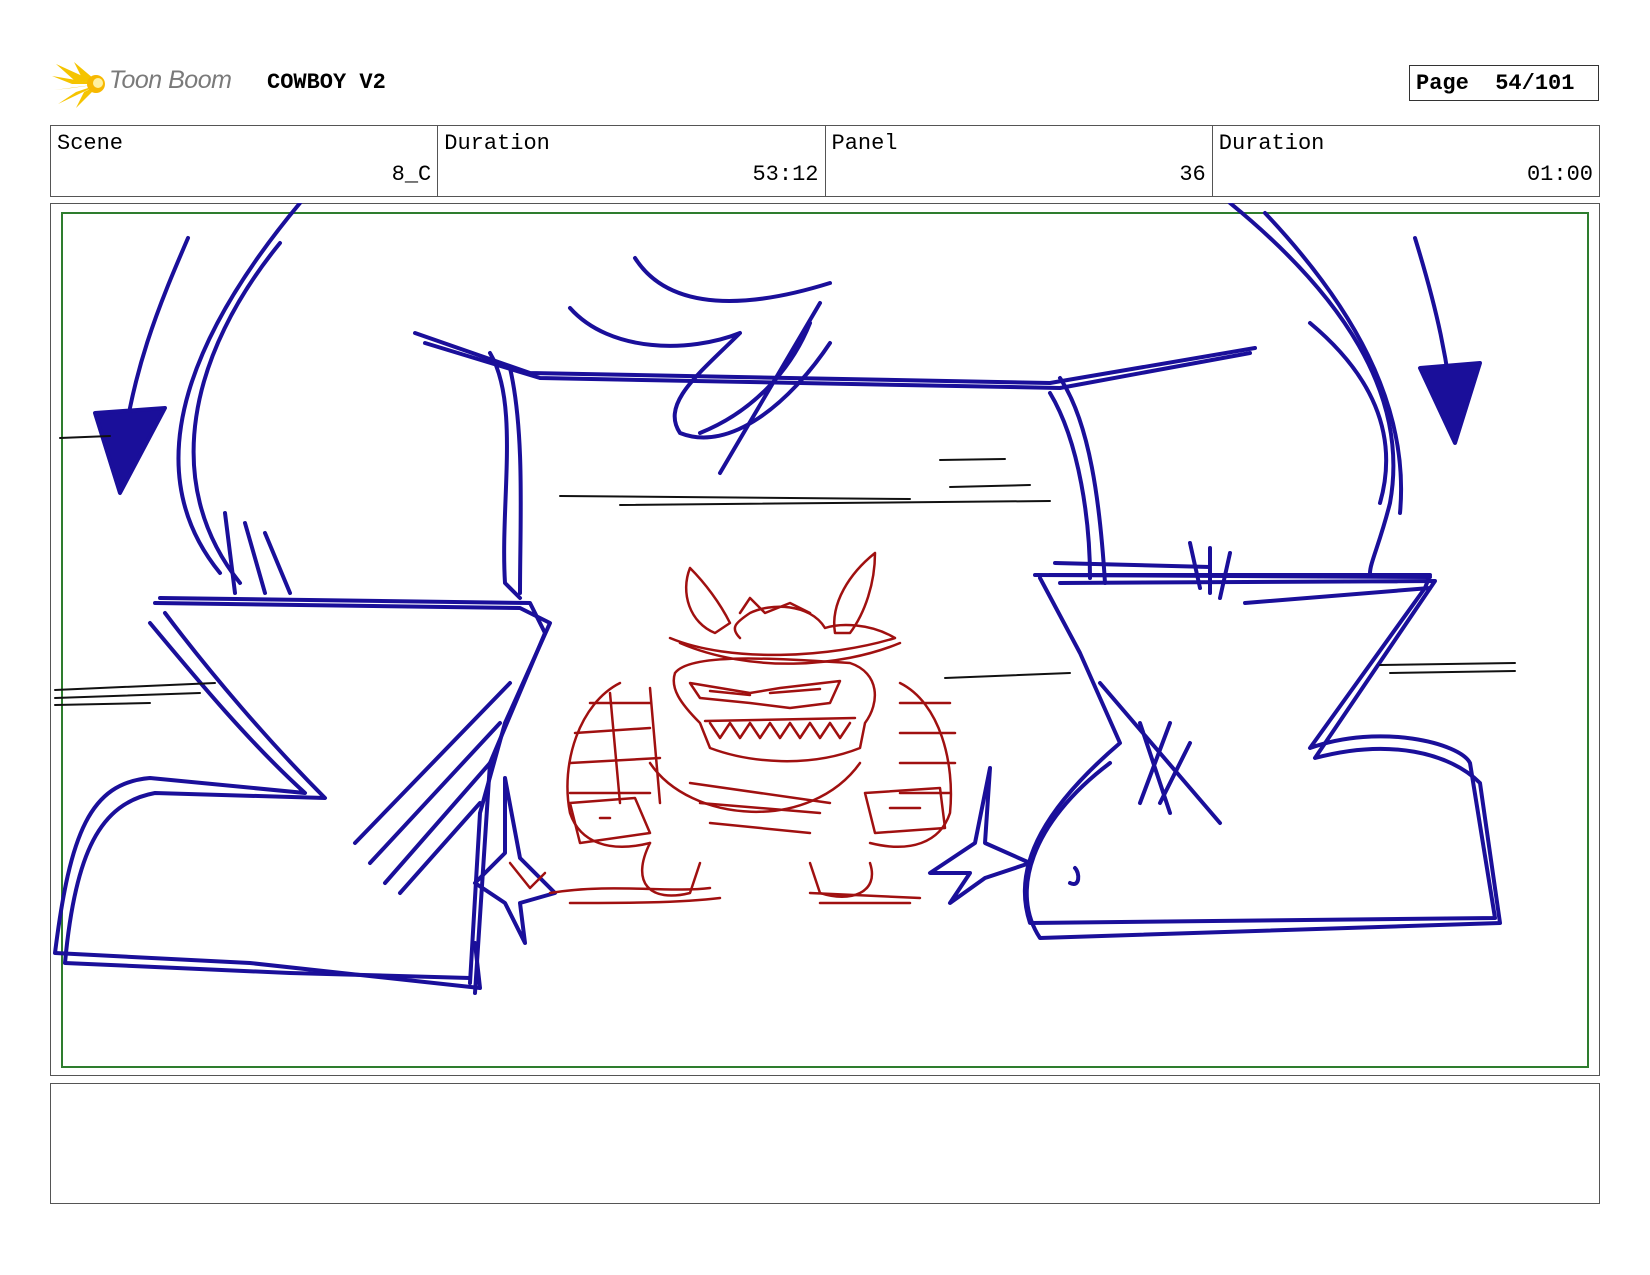 This screenshot has height=1275, width=1650. I want to click on down-arrow-right-head, so click(1450, 403).